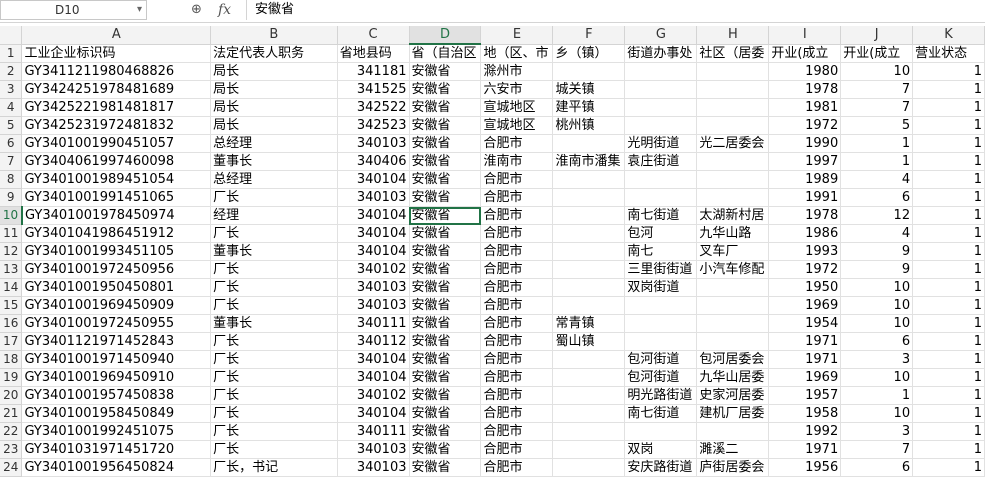 The image size is (985, 477). Describe the element at coordinates (661, 233) in the screenshot. I see `cell-g11: 包河` at that location.